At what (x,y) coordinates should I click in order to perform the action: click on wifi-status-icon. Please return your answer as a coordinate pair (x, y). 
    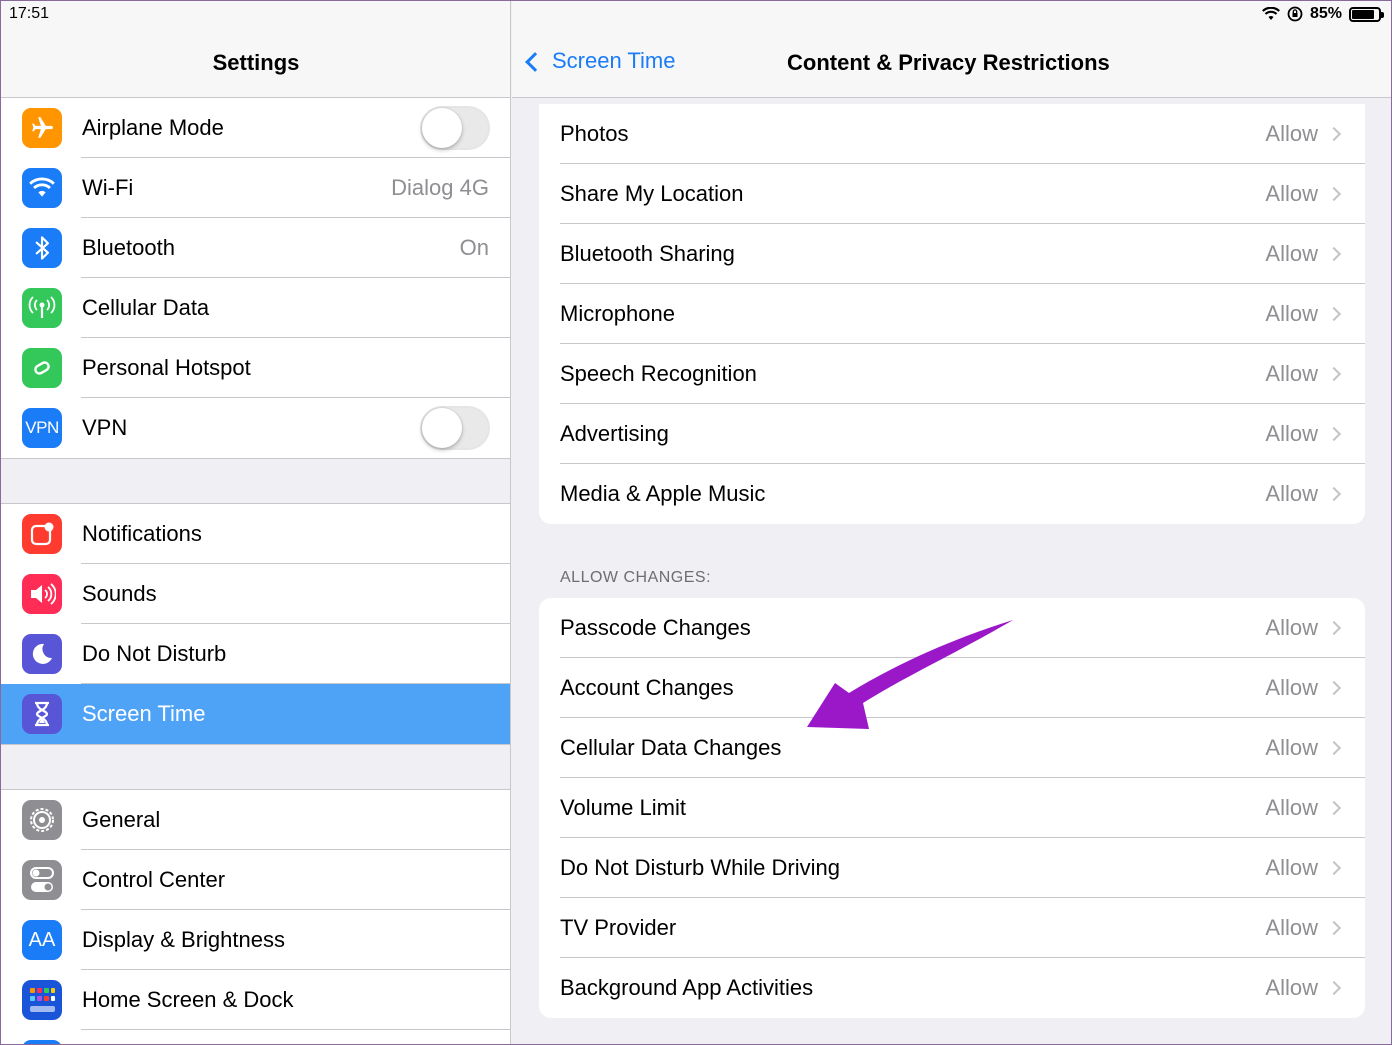
    Looking at the image, I should click on (1271, 13).